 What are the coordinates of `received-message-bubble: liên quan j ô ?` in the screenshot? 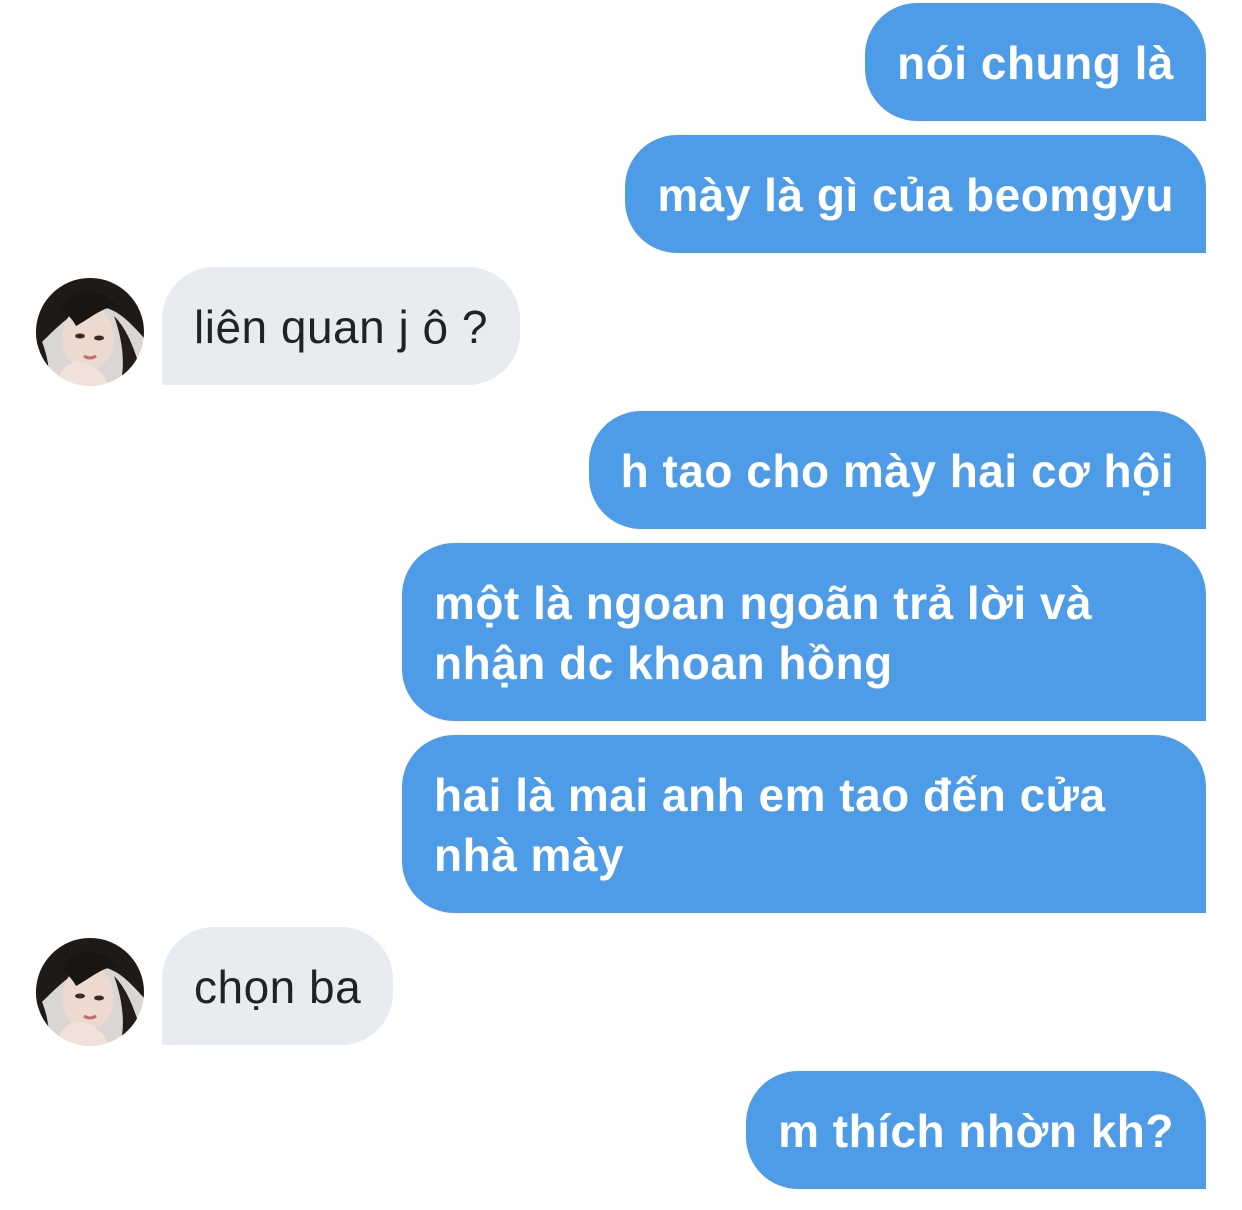 It's located at (341, 326).